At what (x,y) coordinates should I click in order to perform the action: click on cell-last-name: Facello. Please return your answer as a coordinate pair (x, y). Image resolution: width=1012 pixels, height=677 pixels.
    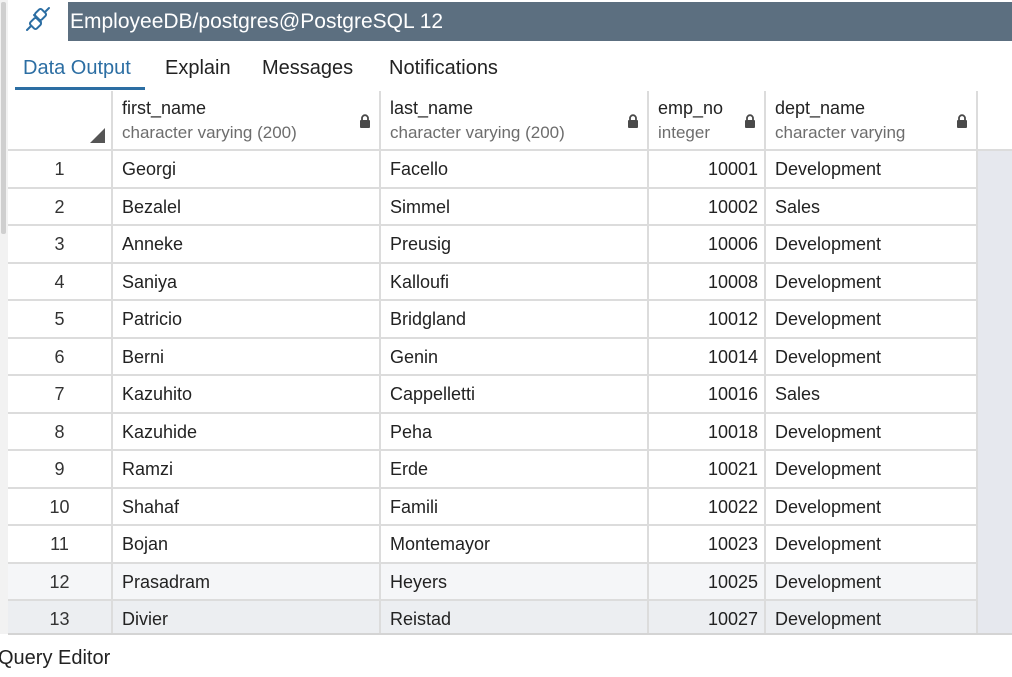
    Looking at the image, I should click on (515, 170).